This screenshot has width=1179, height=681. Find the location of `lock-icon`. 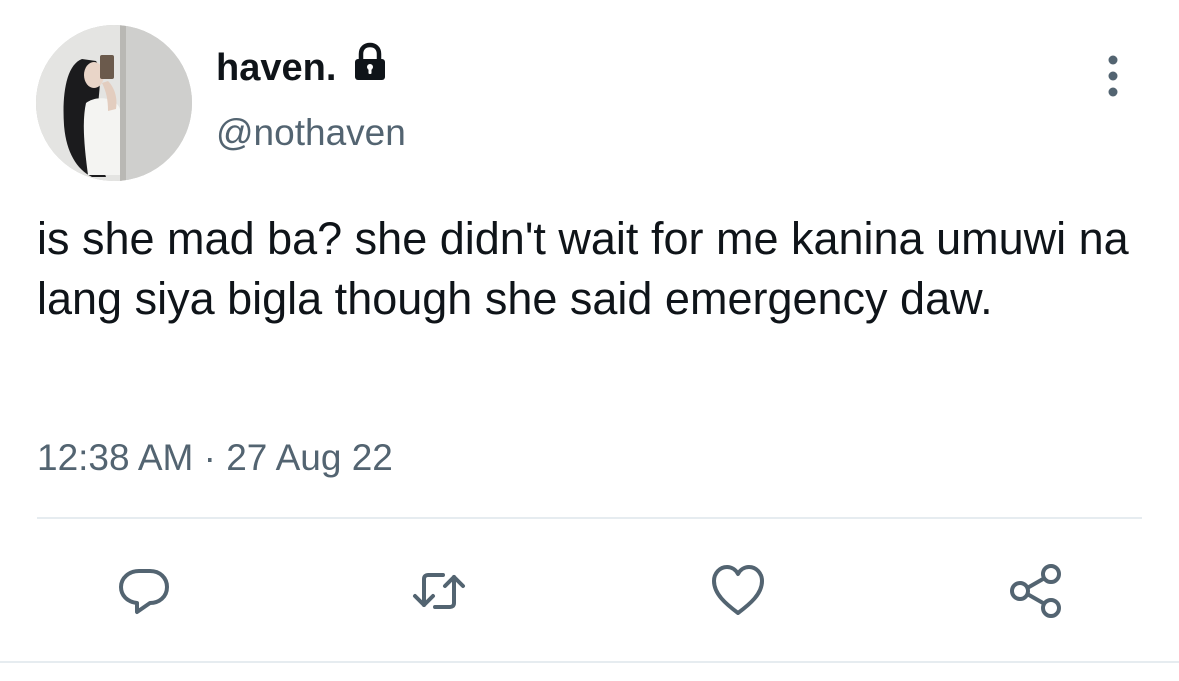

lock-icon is located at coordinates (370, 62).